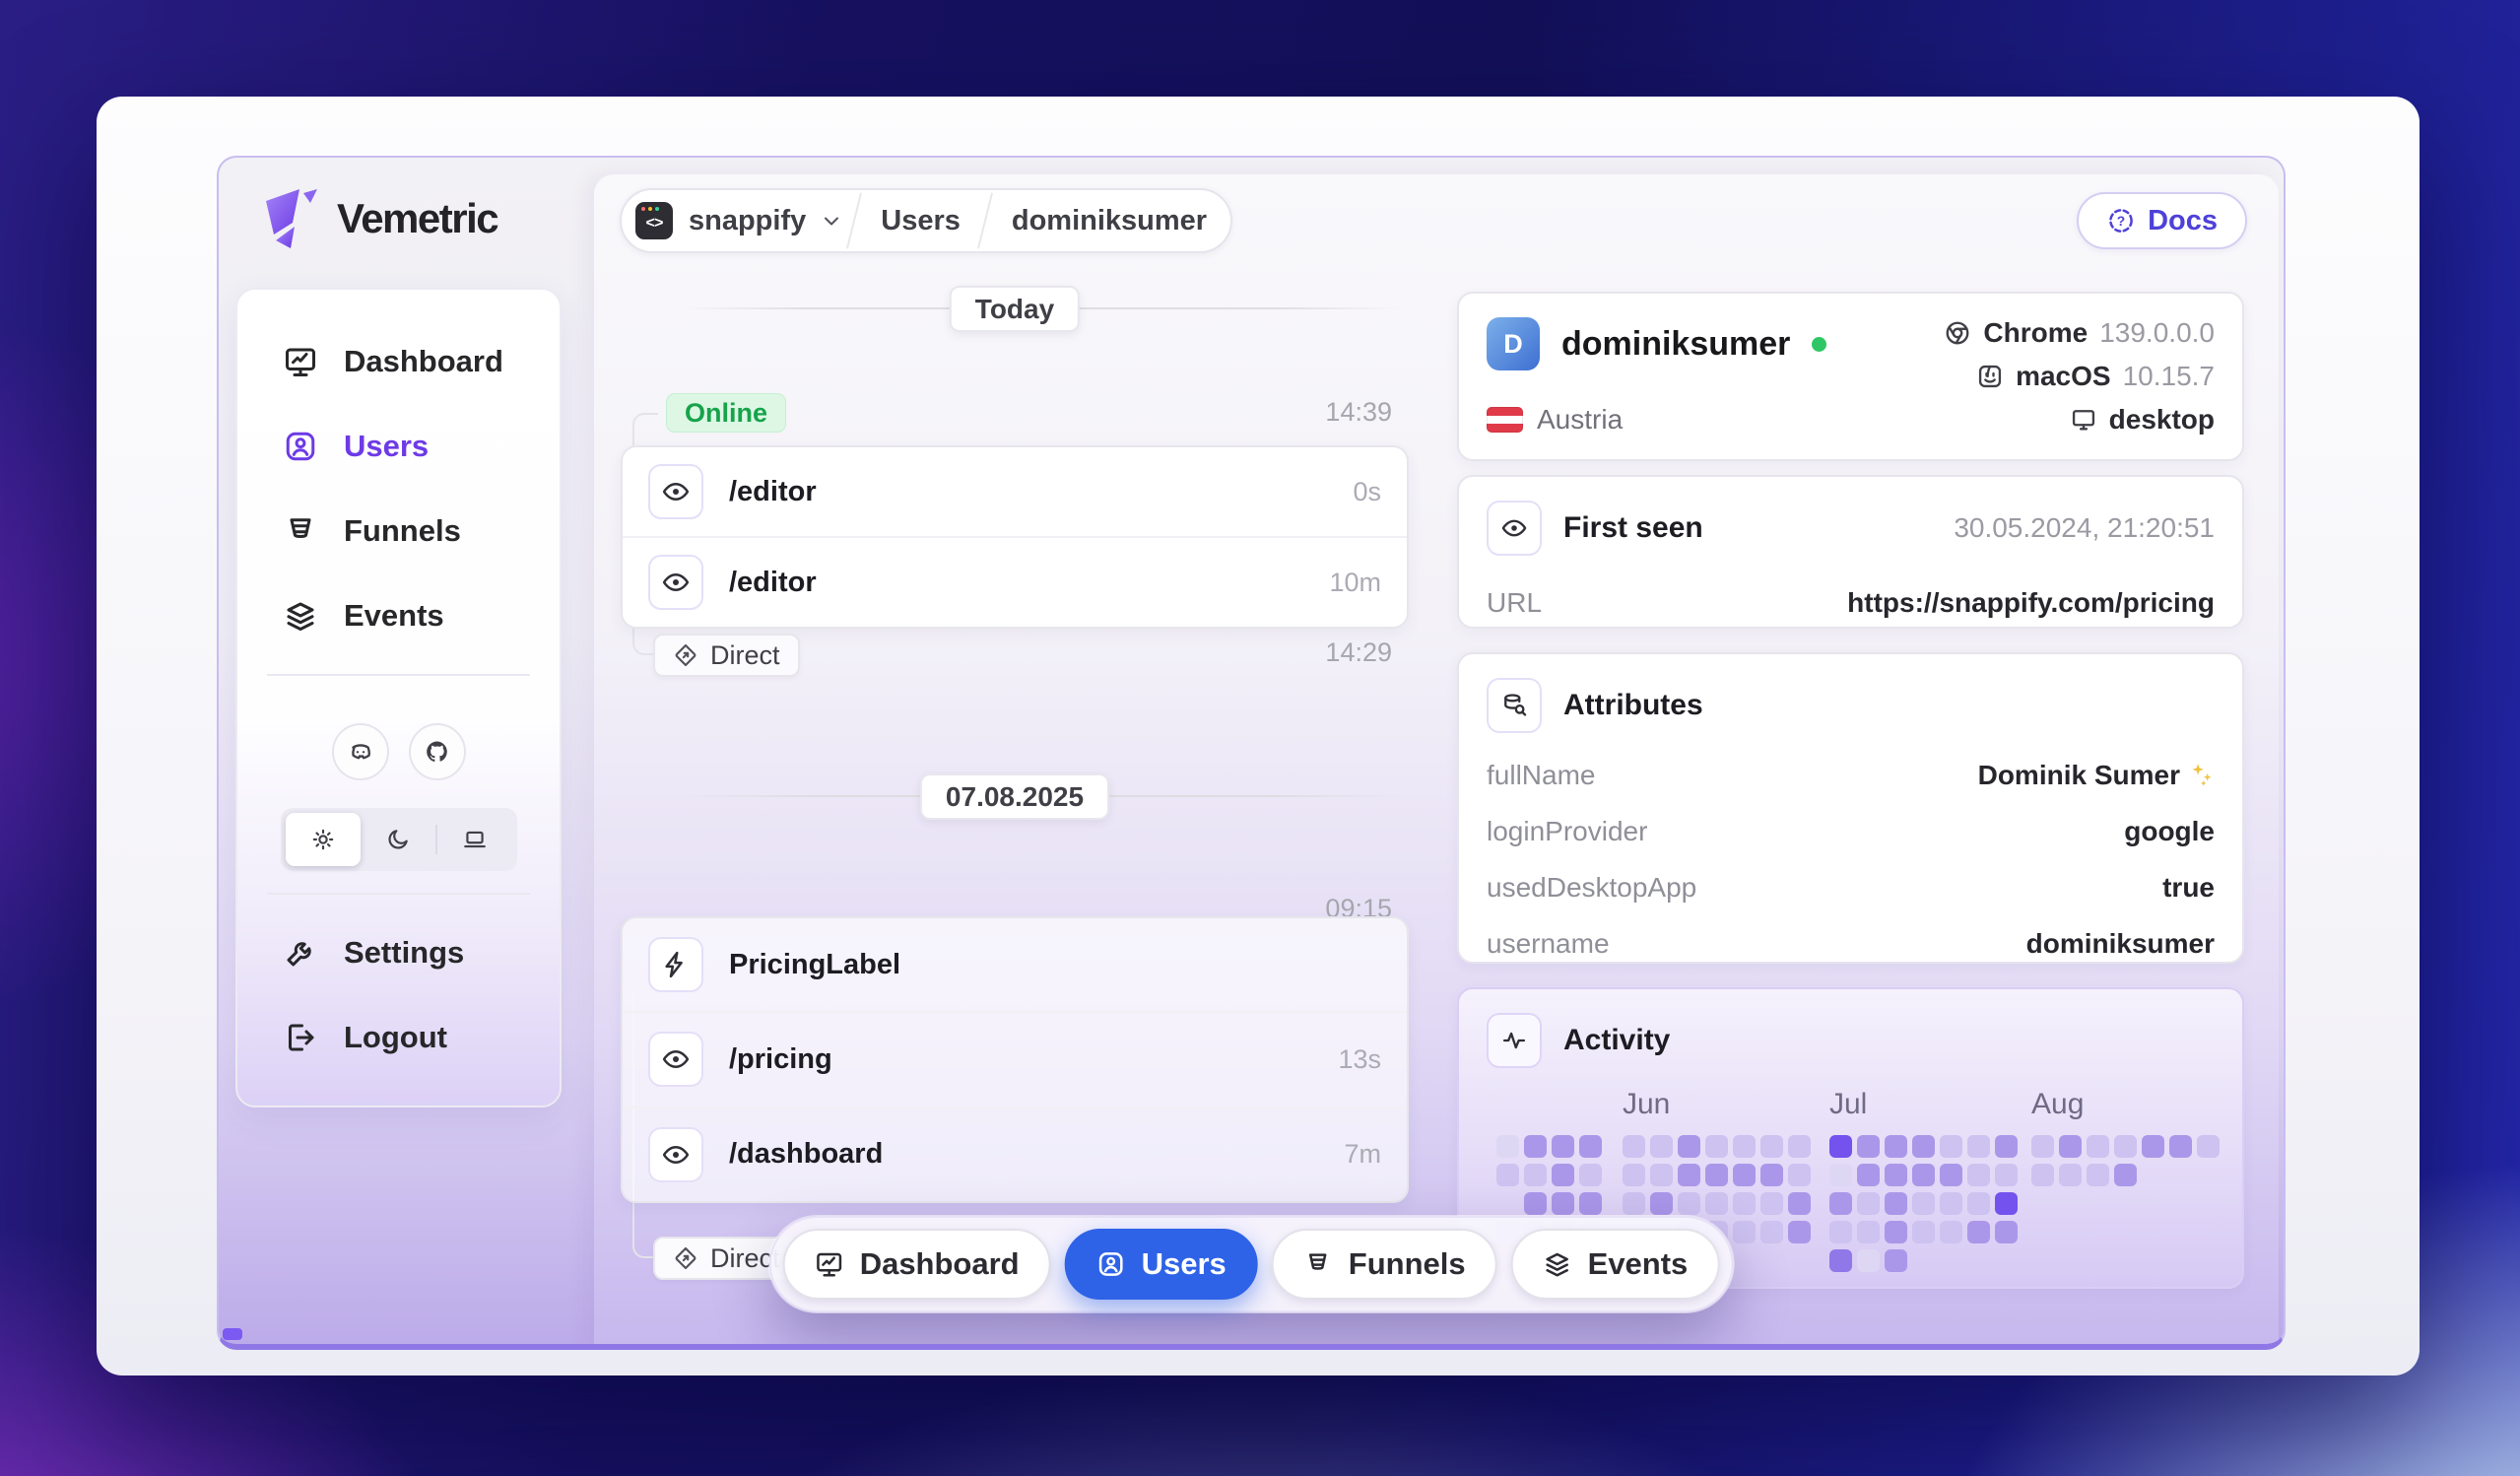 The width and height of the screenshot is (2520, 1476). What do you see at coordinates (437, 751) in the screenshot?
I see `github-button` at bounding box center [437, 751].